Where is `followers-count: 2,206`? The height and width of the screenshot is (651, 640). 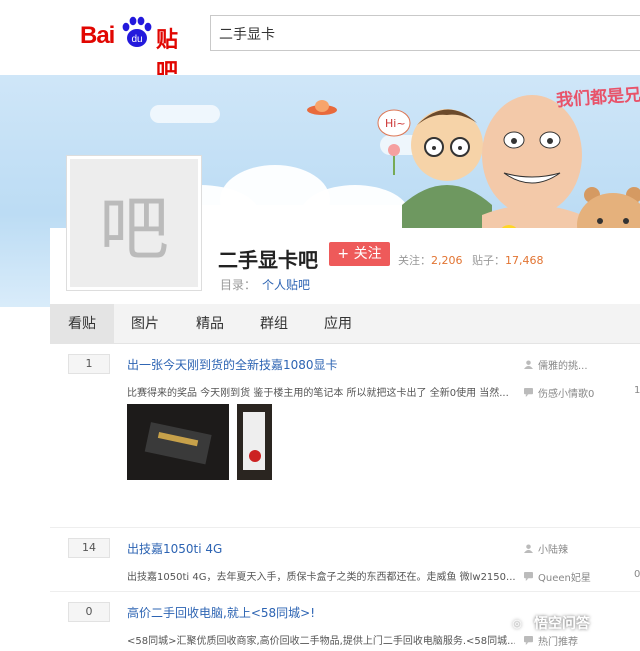 followers-count: 2,206 is located at coordinates (447, 260).